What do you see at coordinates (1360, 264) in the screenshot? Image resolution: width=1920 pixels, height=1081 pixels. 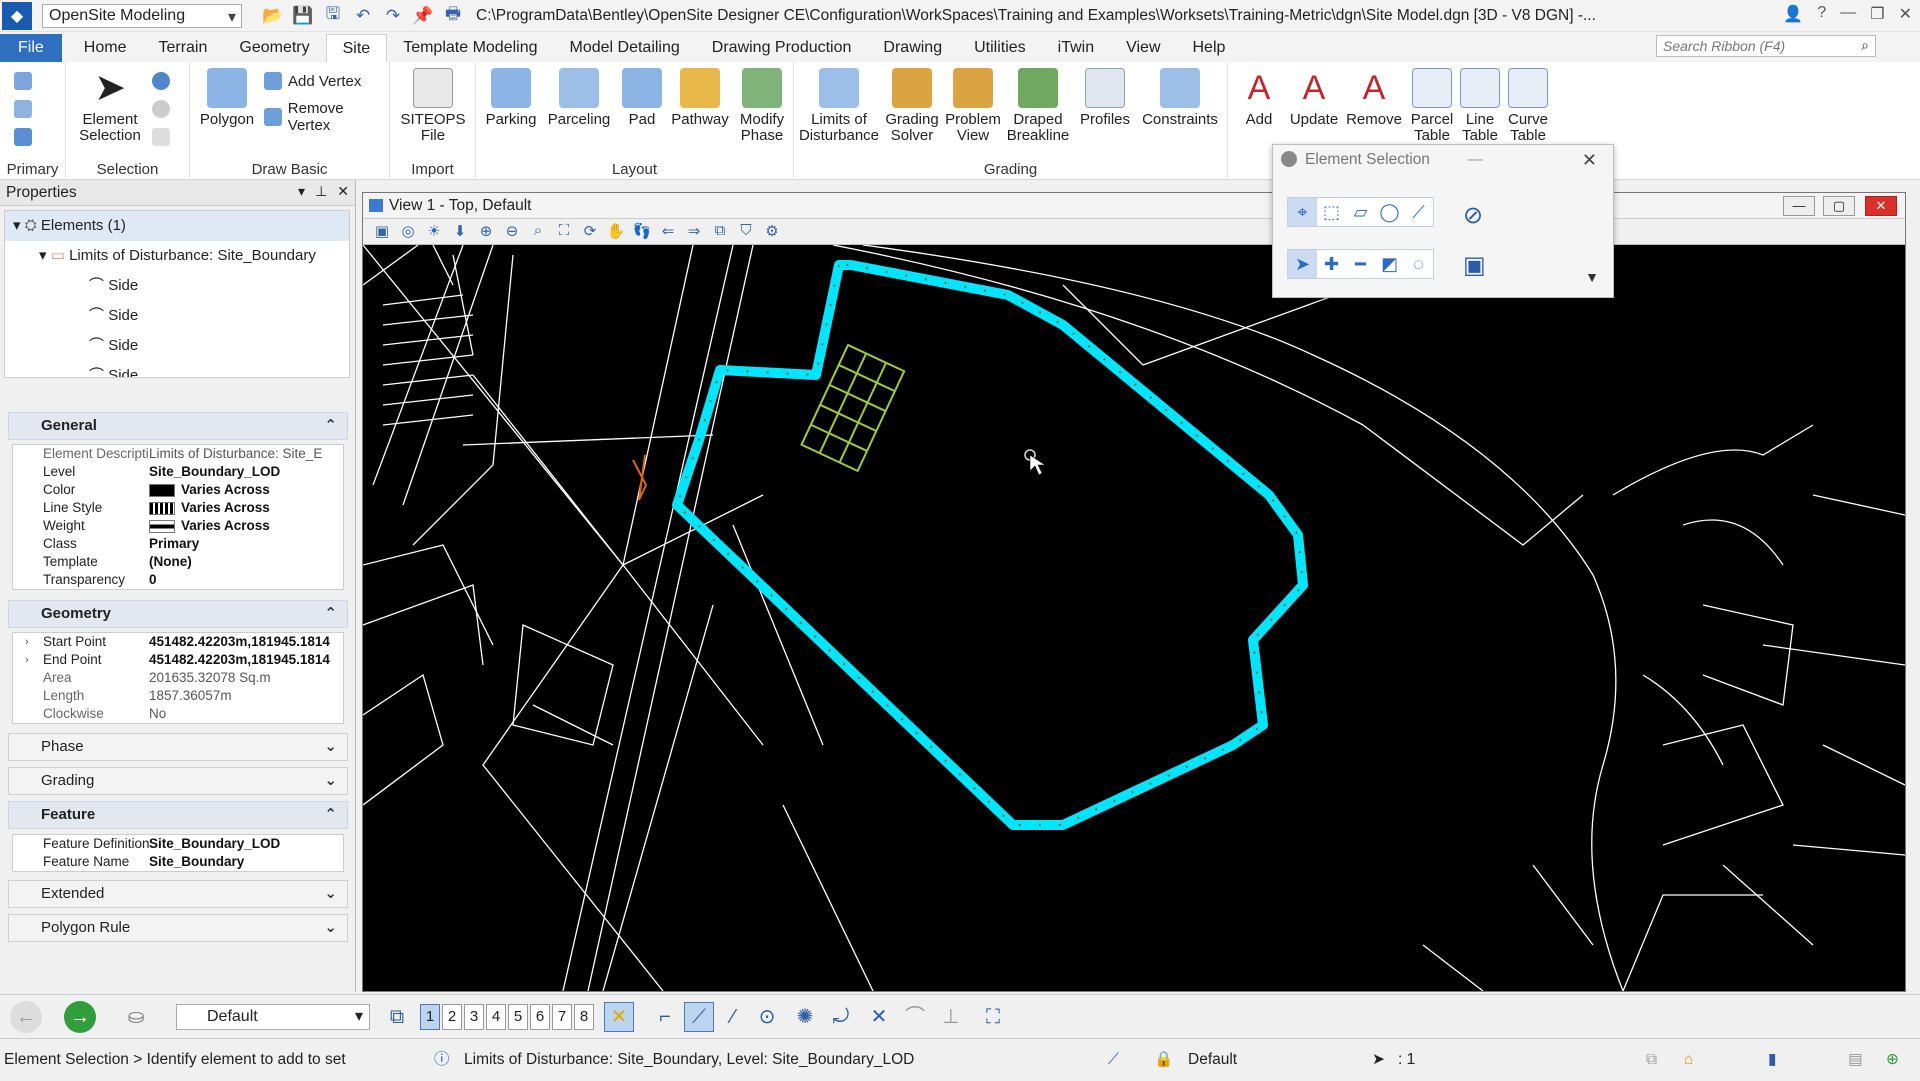 I see `subtract-mode-icon: ━` at bounding box center [1360, 264].